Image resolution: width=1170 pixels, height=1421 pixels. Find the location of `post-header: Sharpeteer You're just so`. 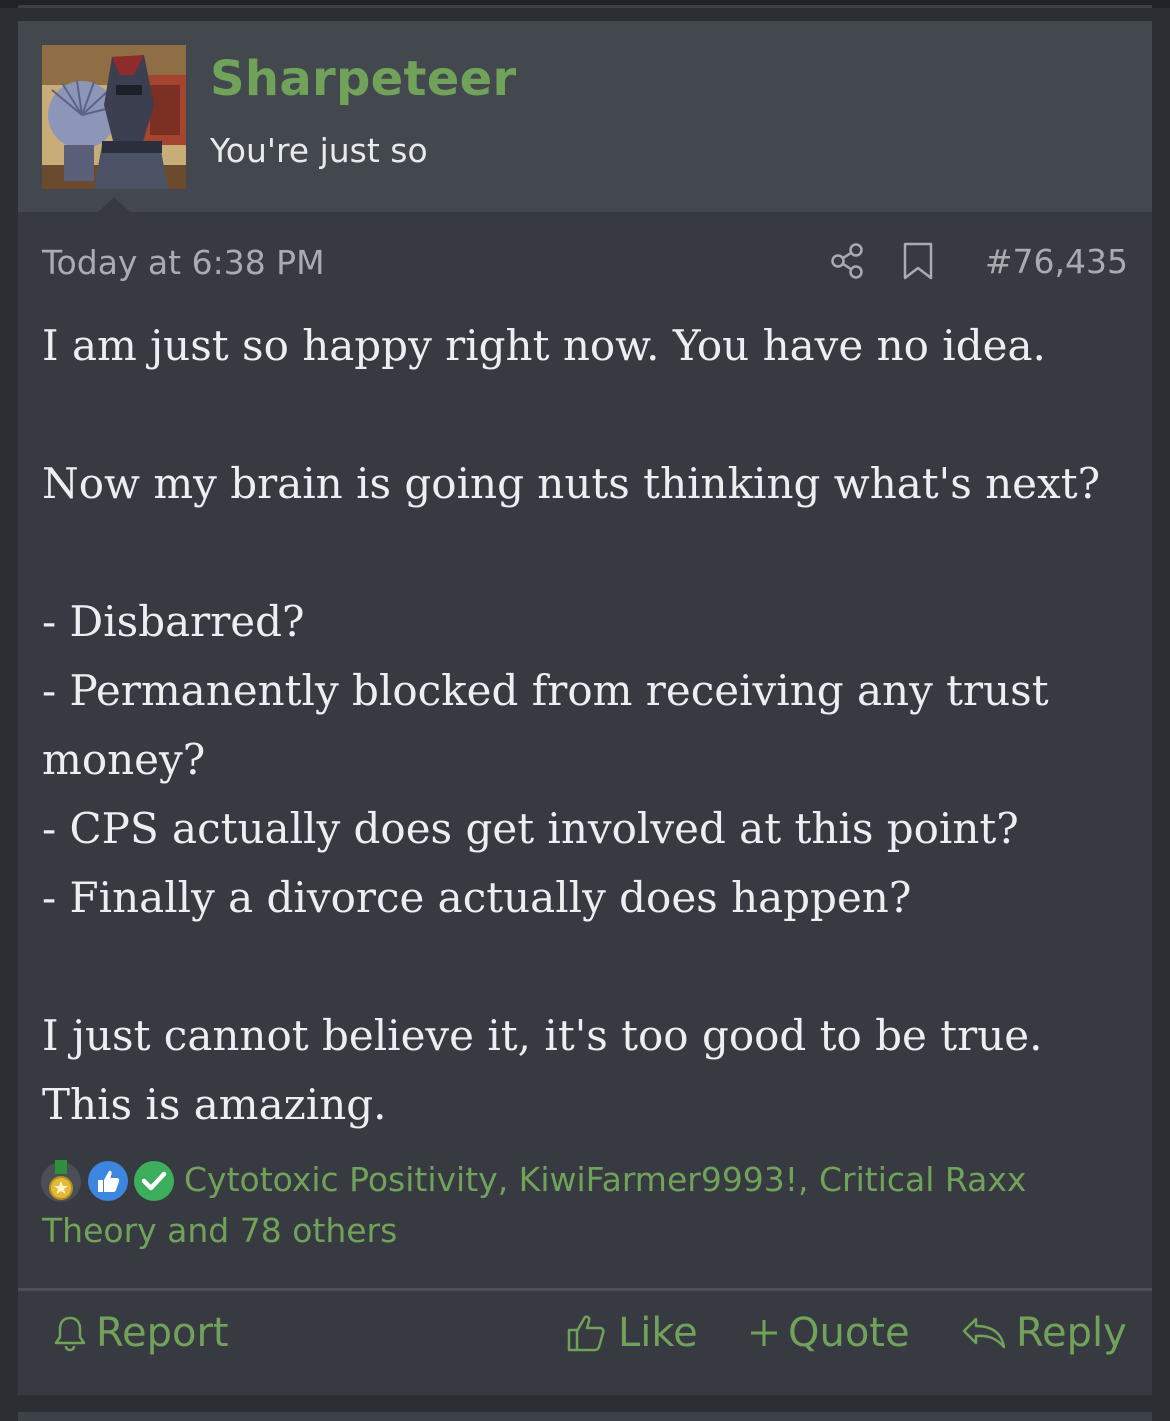

post-header: Sharpeteer You're just so is located at coordinates (585, 116).